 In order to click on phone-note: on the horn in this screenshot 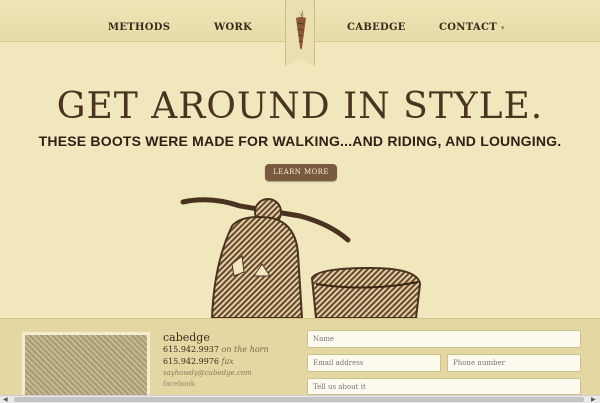, I will do `click(245, 349)`.